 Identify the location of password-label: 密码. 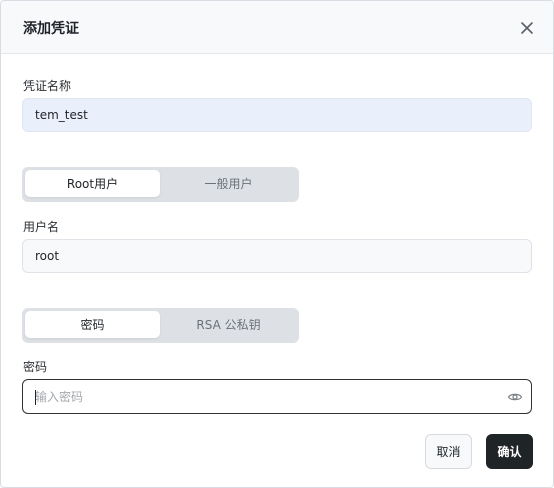
(35, 367).